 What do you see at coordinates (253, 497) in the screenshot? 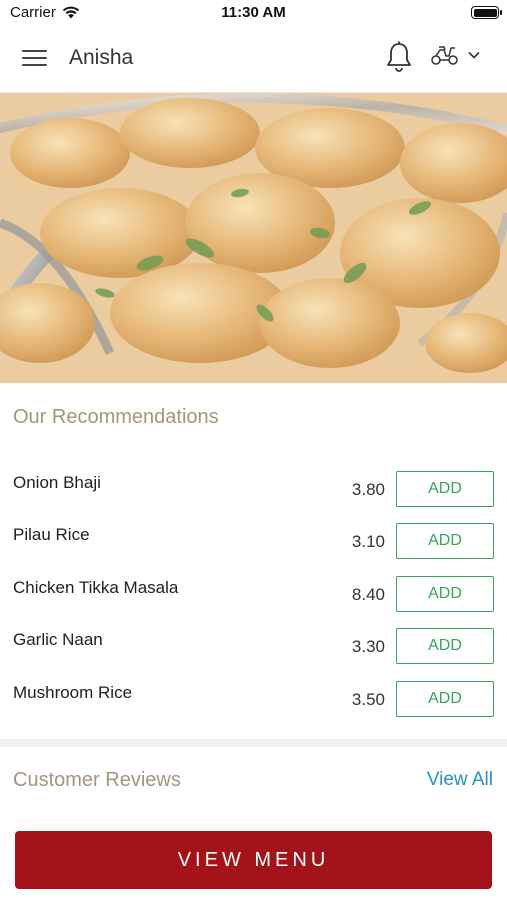
I see `list-item: Onion Bhaji 3.80 ADD` at bounding box center [253, 497].